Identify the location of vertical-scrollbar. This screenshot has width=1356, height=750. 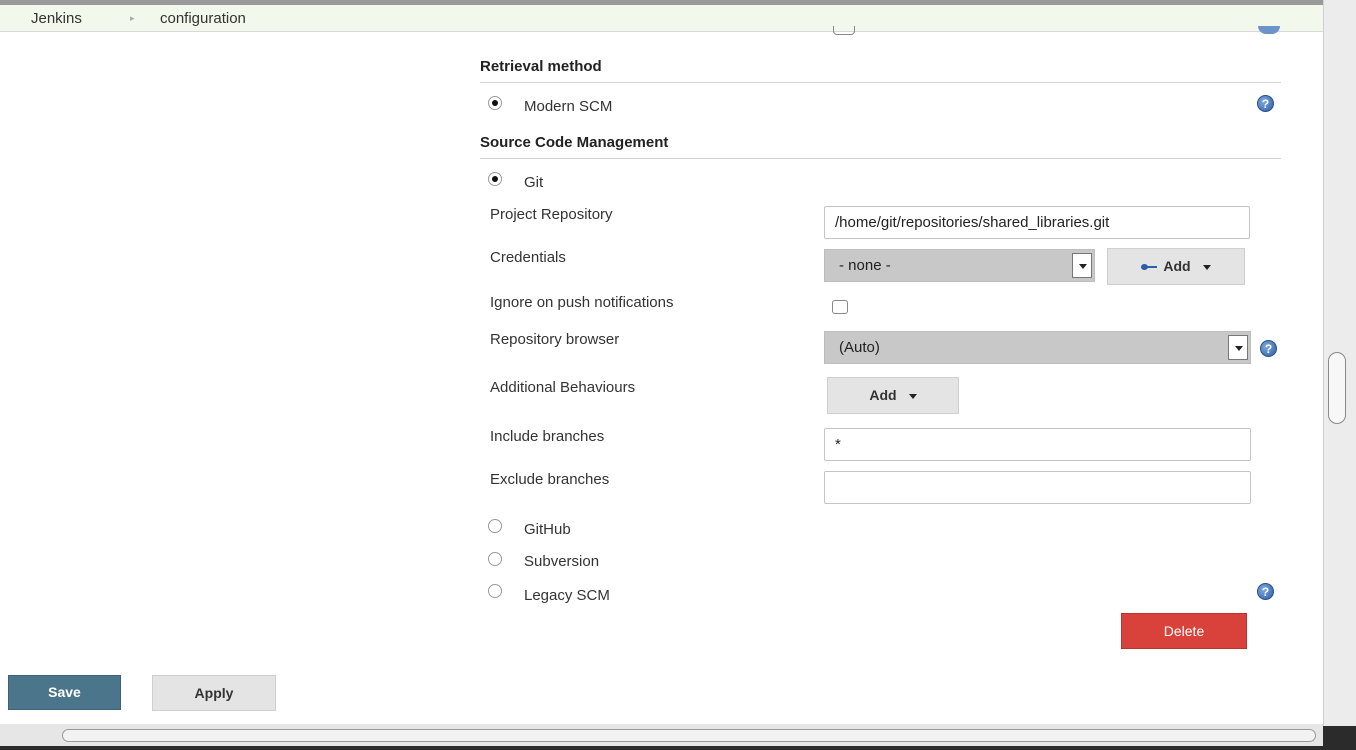
(1339, 363).